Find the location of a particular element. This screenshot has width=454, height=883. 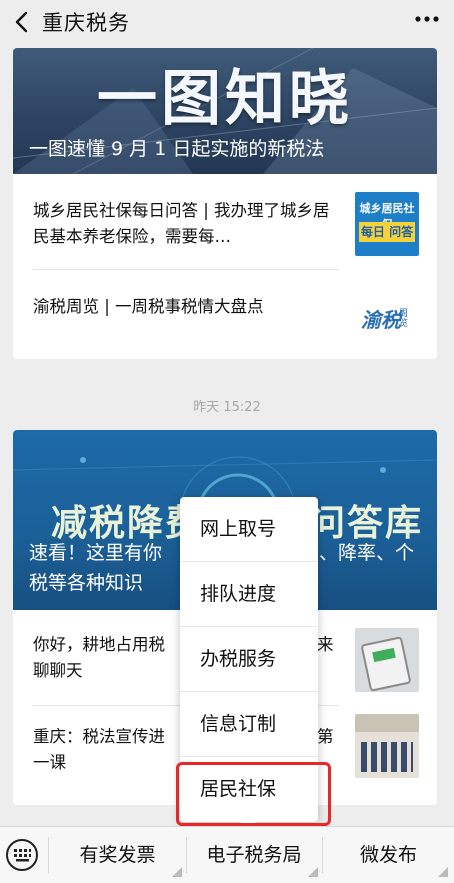

tab-invoice: 有奖发票 is located at coordinates (117, 855).